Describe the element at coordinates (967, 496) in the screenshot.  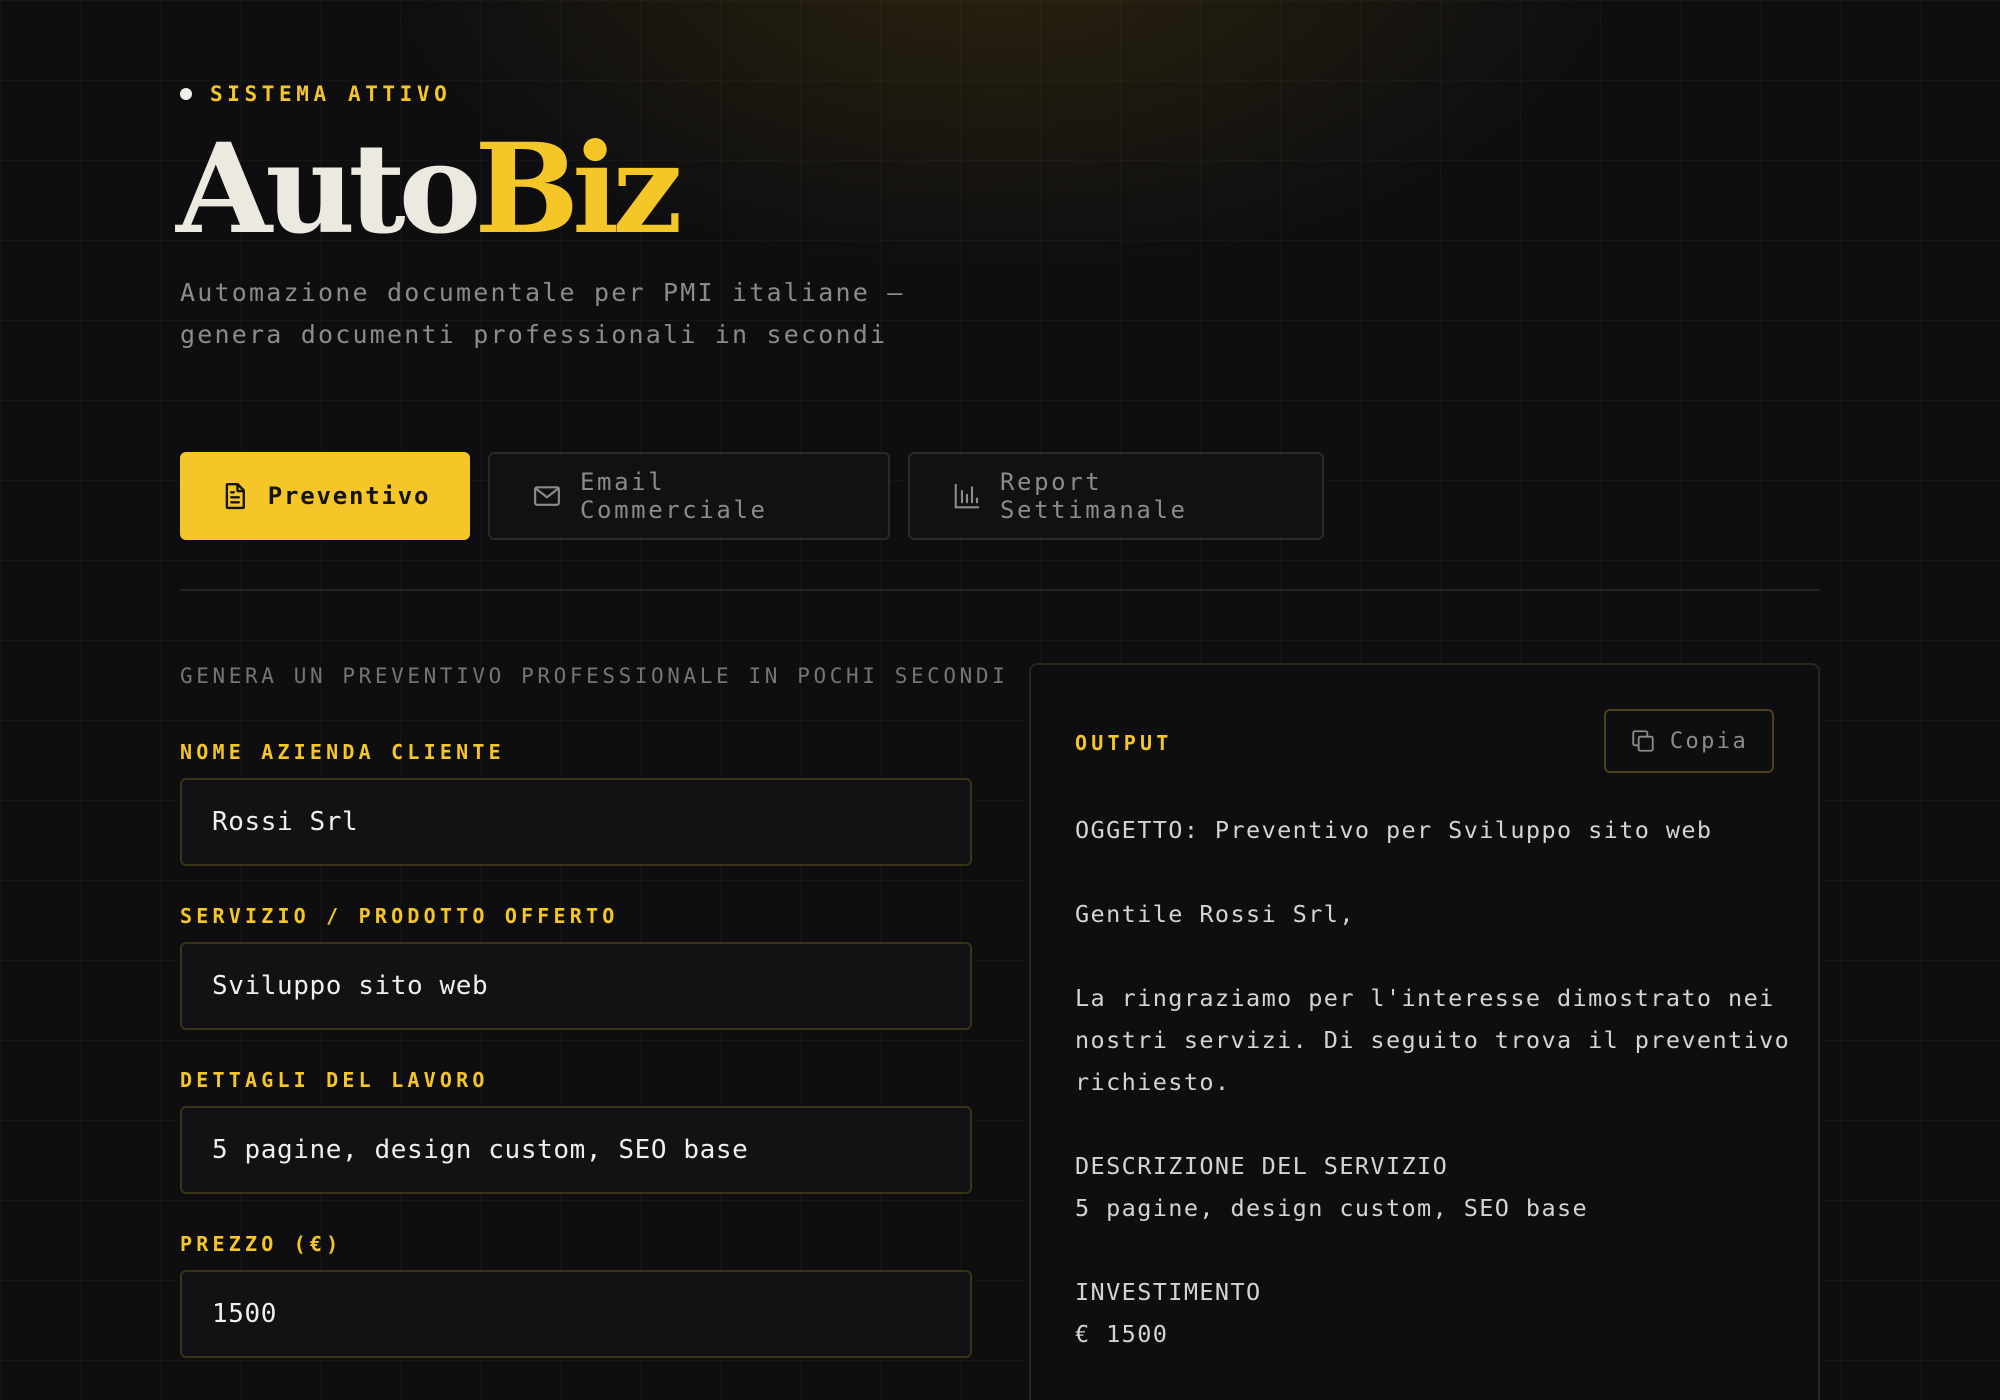
I see `bar-chart-icon` at that location.